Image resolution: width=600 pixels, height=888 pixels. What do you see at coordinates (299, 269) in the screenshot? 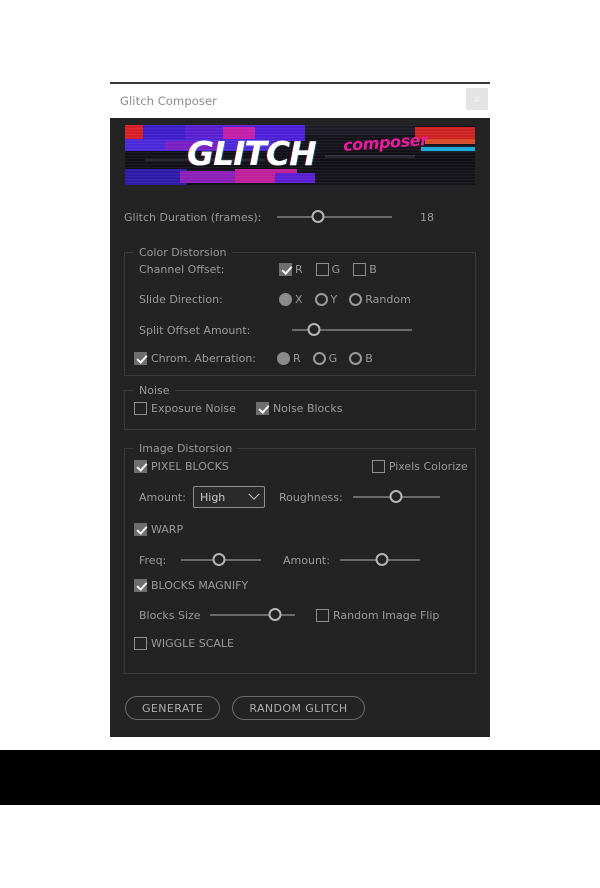
I see `channel-offset-r-label: R` at bounding box center [299, 269].